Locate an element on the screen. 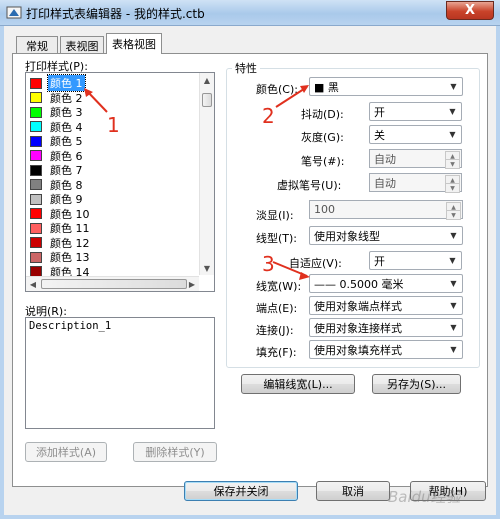 Image resolution: width=500 pixels, height=519 pixels. annotation-number-2: 2 is located at coordinates (268, 116).